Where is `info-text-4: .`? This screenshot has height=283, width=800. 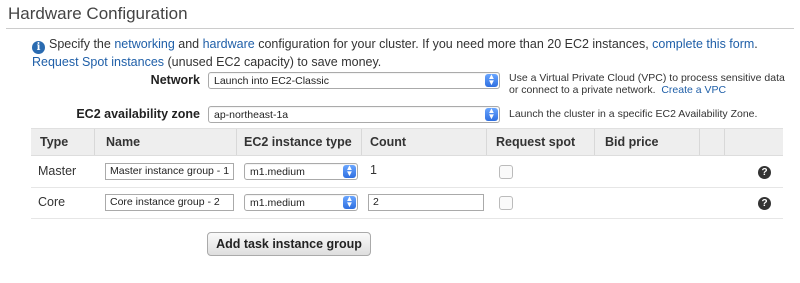 info-text-4: . is located at coordinates (756, 44).